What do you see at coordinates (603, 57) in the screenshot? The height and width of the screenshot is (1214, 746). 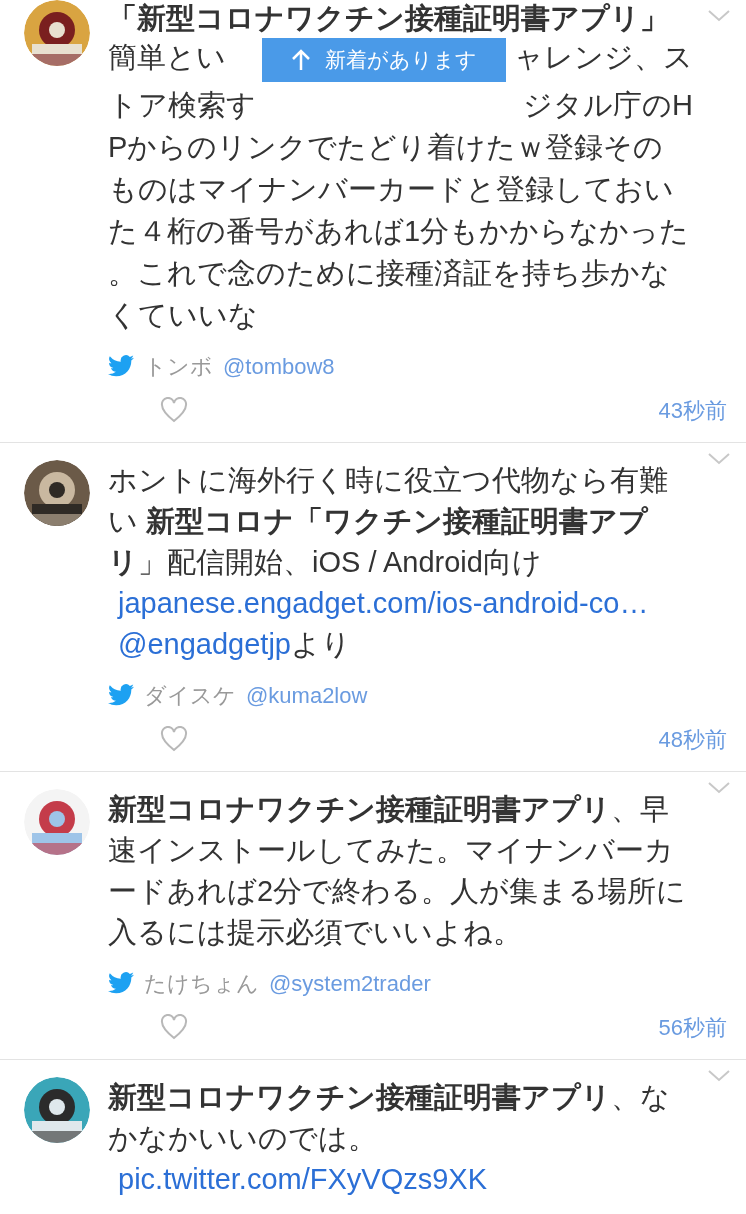 I see `tweet-text: ャレンジ、ス` at bounding box center [603, 57].